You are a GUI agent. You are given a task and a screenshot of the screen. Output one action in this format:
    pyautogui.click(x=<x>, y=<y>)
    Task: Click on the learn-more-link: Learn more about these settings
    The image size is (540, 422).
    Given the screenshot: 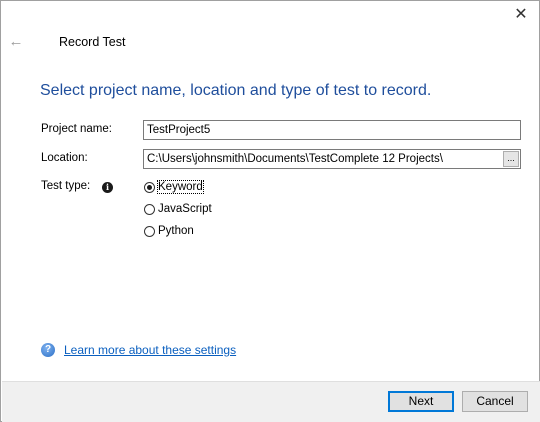 What is the action you would take?
    pyautogui.click(x=150, y=350)
    